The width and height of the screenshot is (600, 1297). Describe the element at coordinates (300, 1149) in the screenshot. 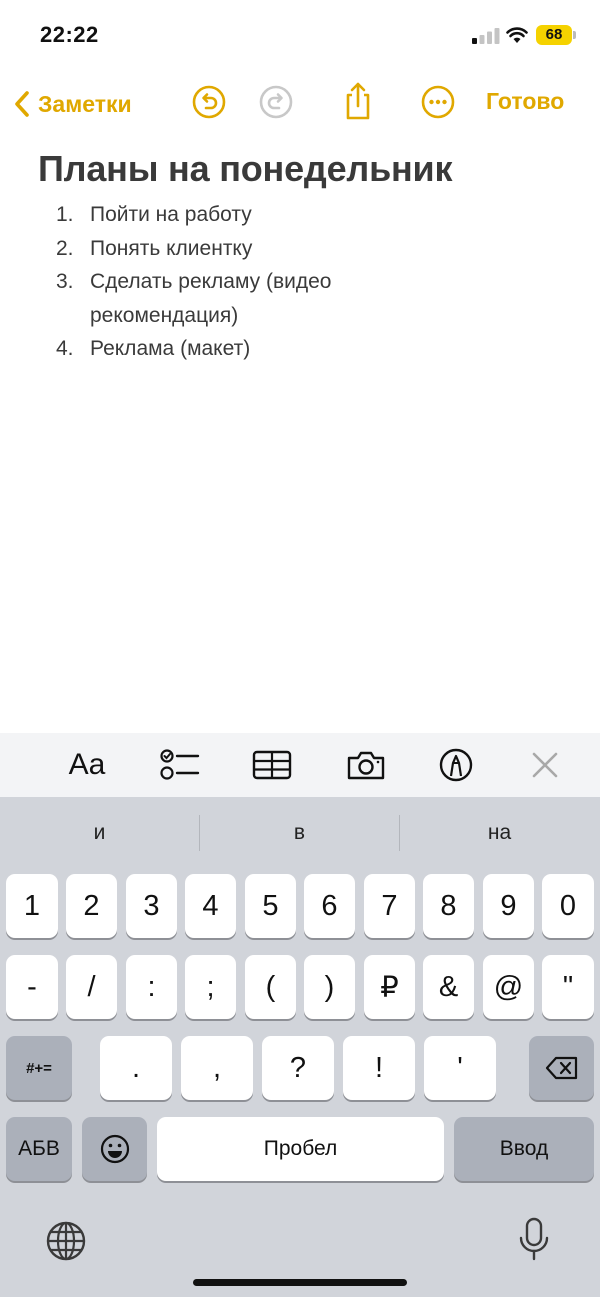

I see `space-key: Пробел` at that location.